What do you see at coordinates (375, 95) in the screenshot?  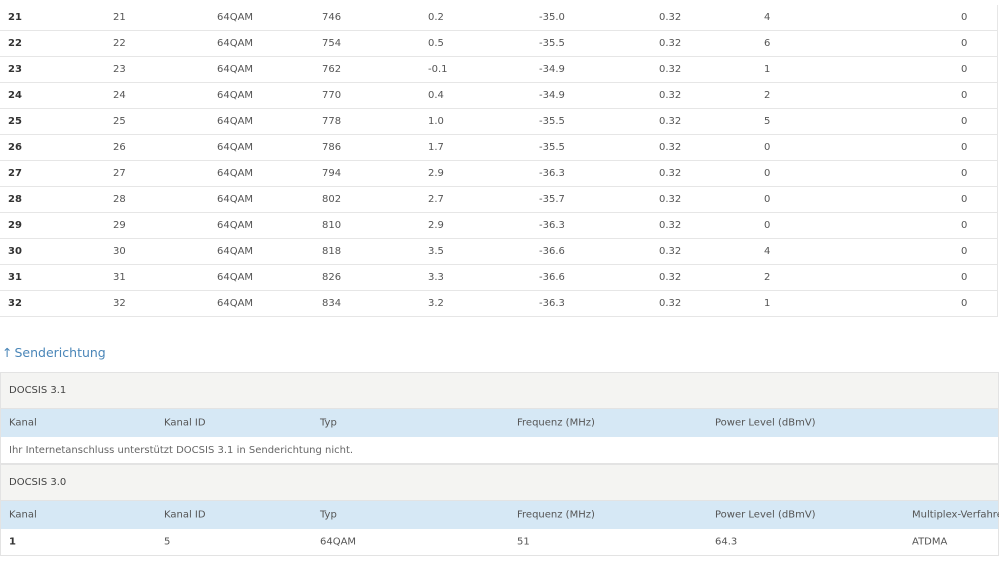 I see `cell-frequency: 770` at bounding box center [375, 95].